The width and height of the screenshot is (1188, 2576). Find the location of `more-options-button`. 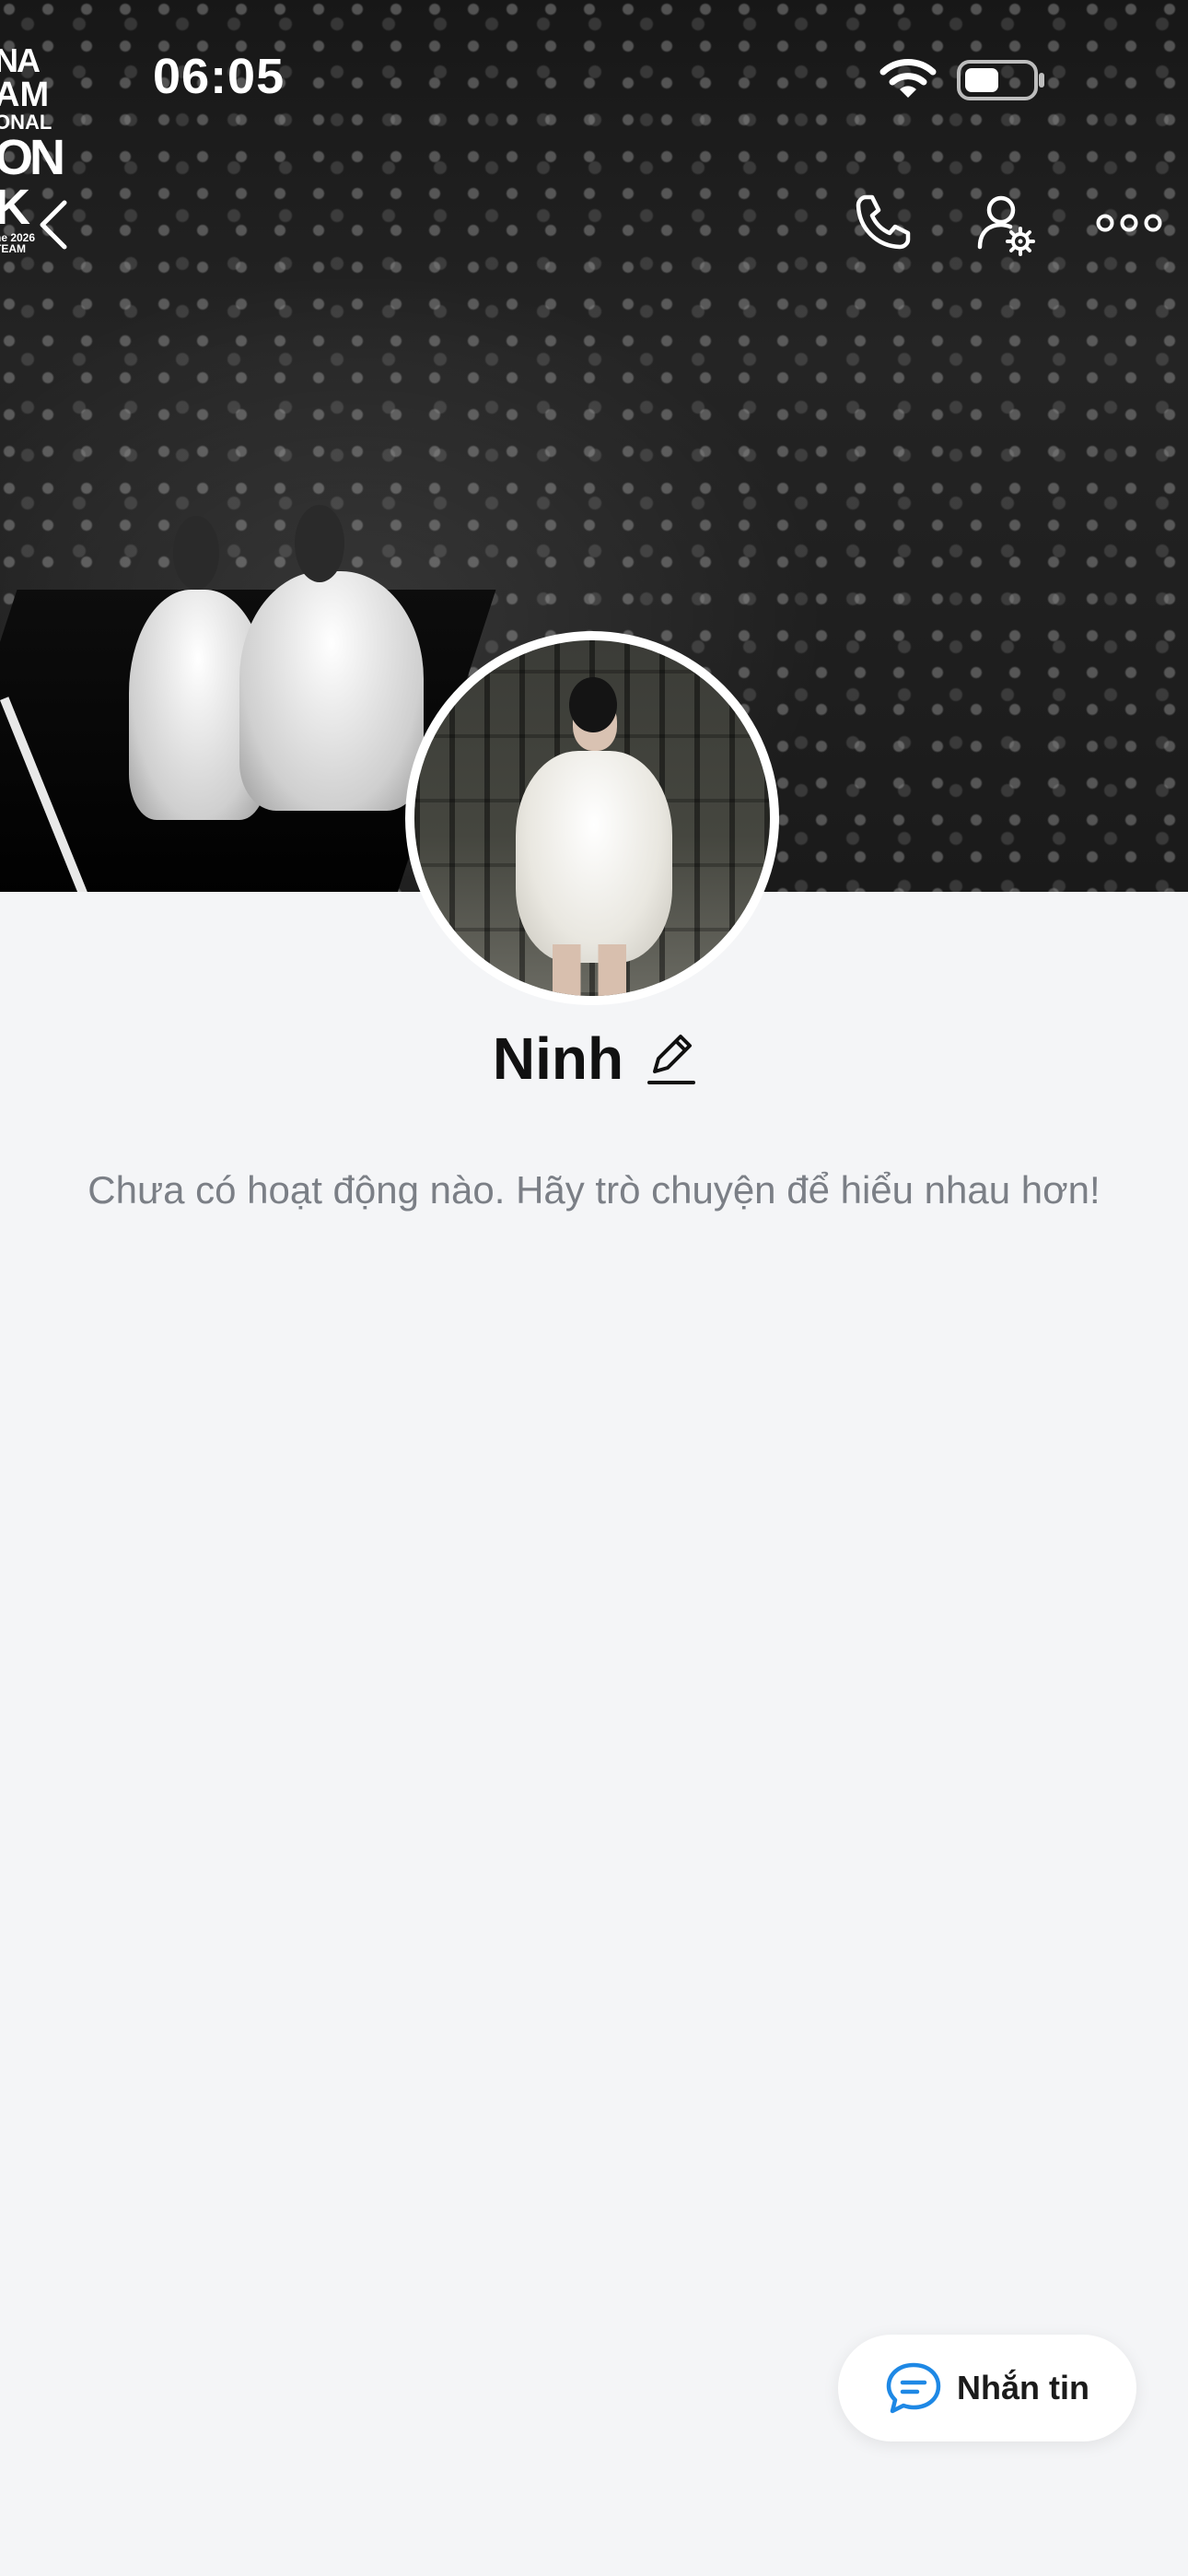

more-options-button is located at coordinates (1129, 223).